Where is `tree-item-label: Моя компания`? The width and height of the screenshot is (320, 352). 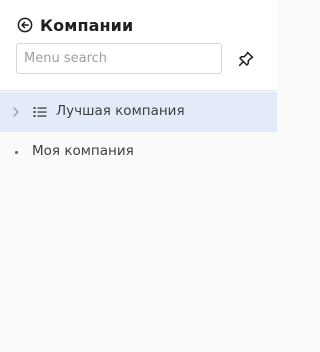
tree-item-label: Моя компания is located at coordinates (83, 151).